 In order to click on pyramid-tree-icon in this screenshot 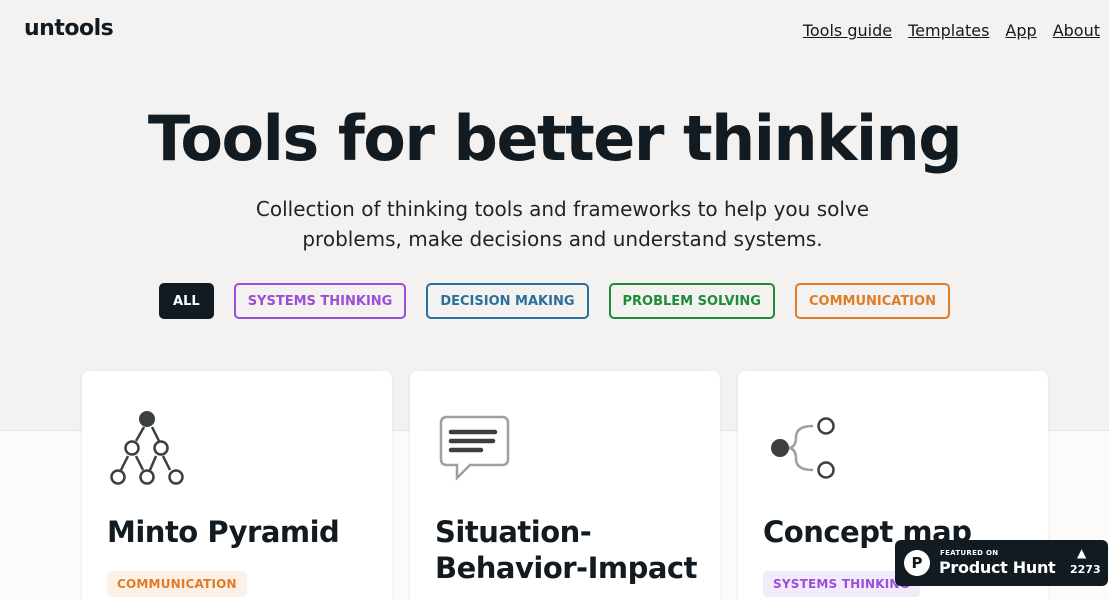, I will do `click(147, 448)`.